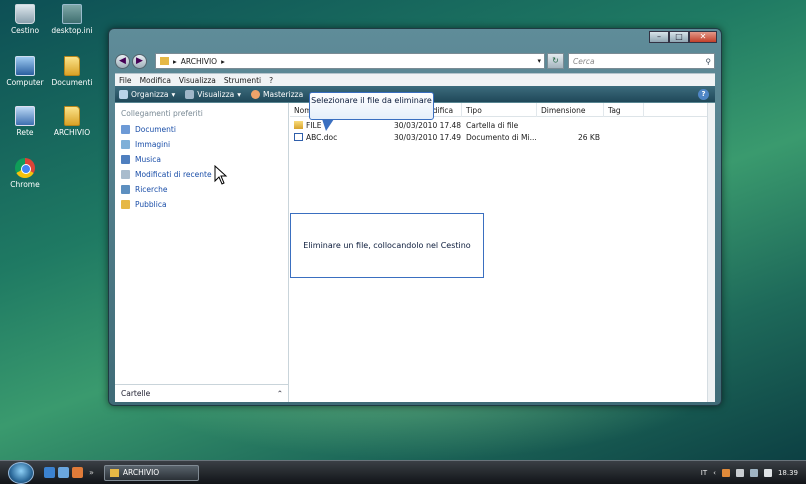 Image resolution: width=806 pixels, height=484 pixels. I want to click on show-desktop-icon, so click(63, 472).